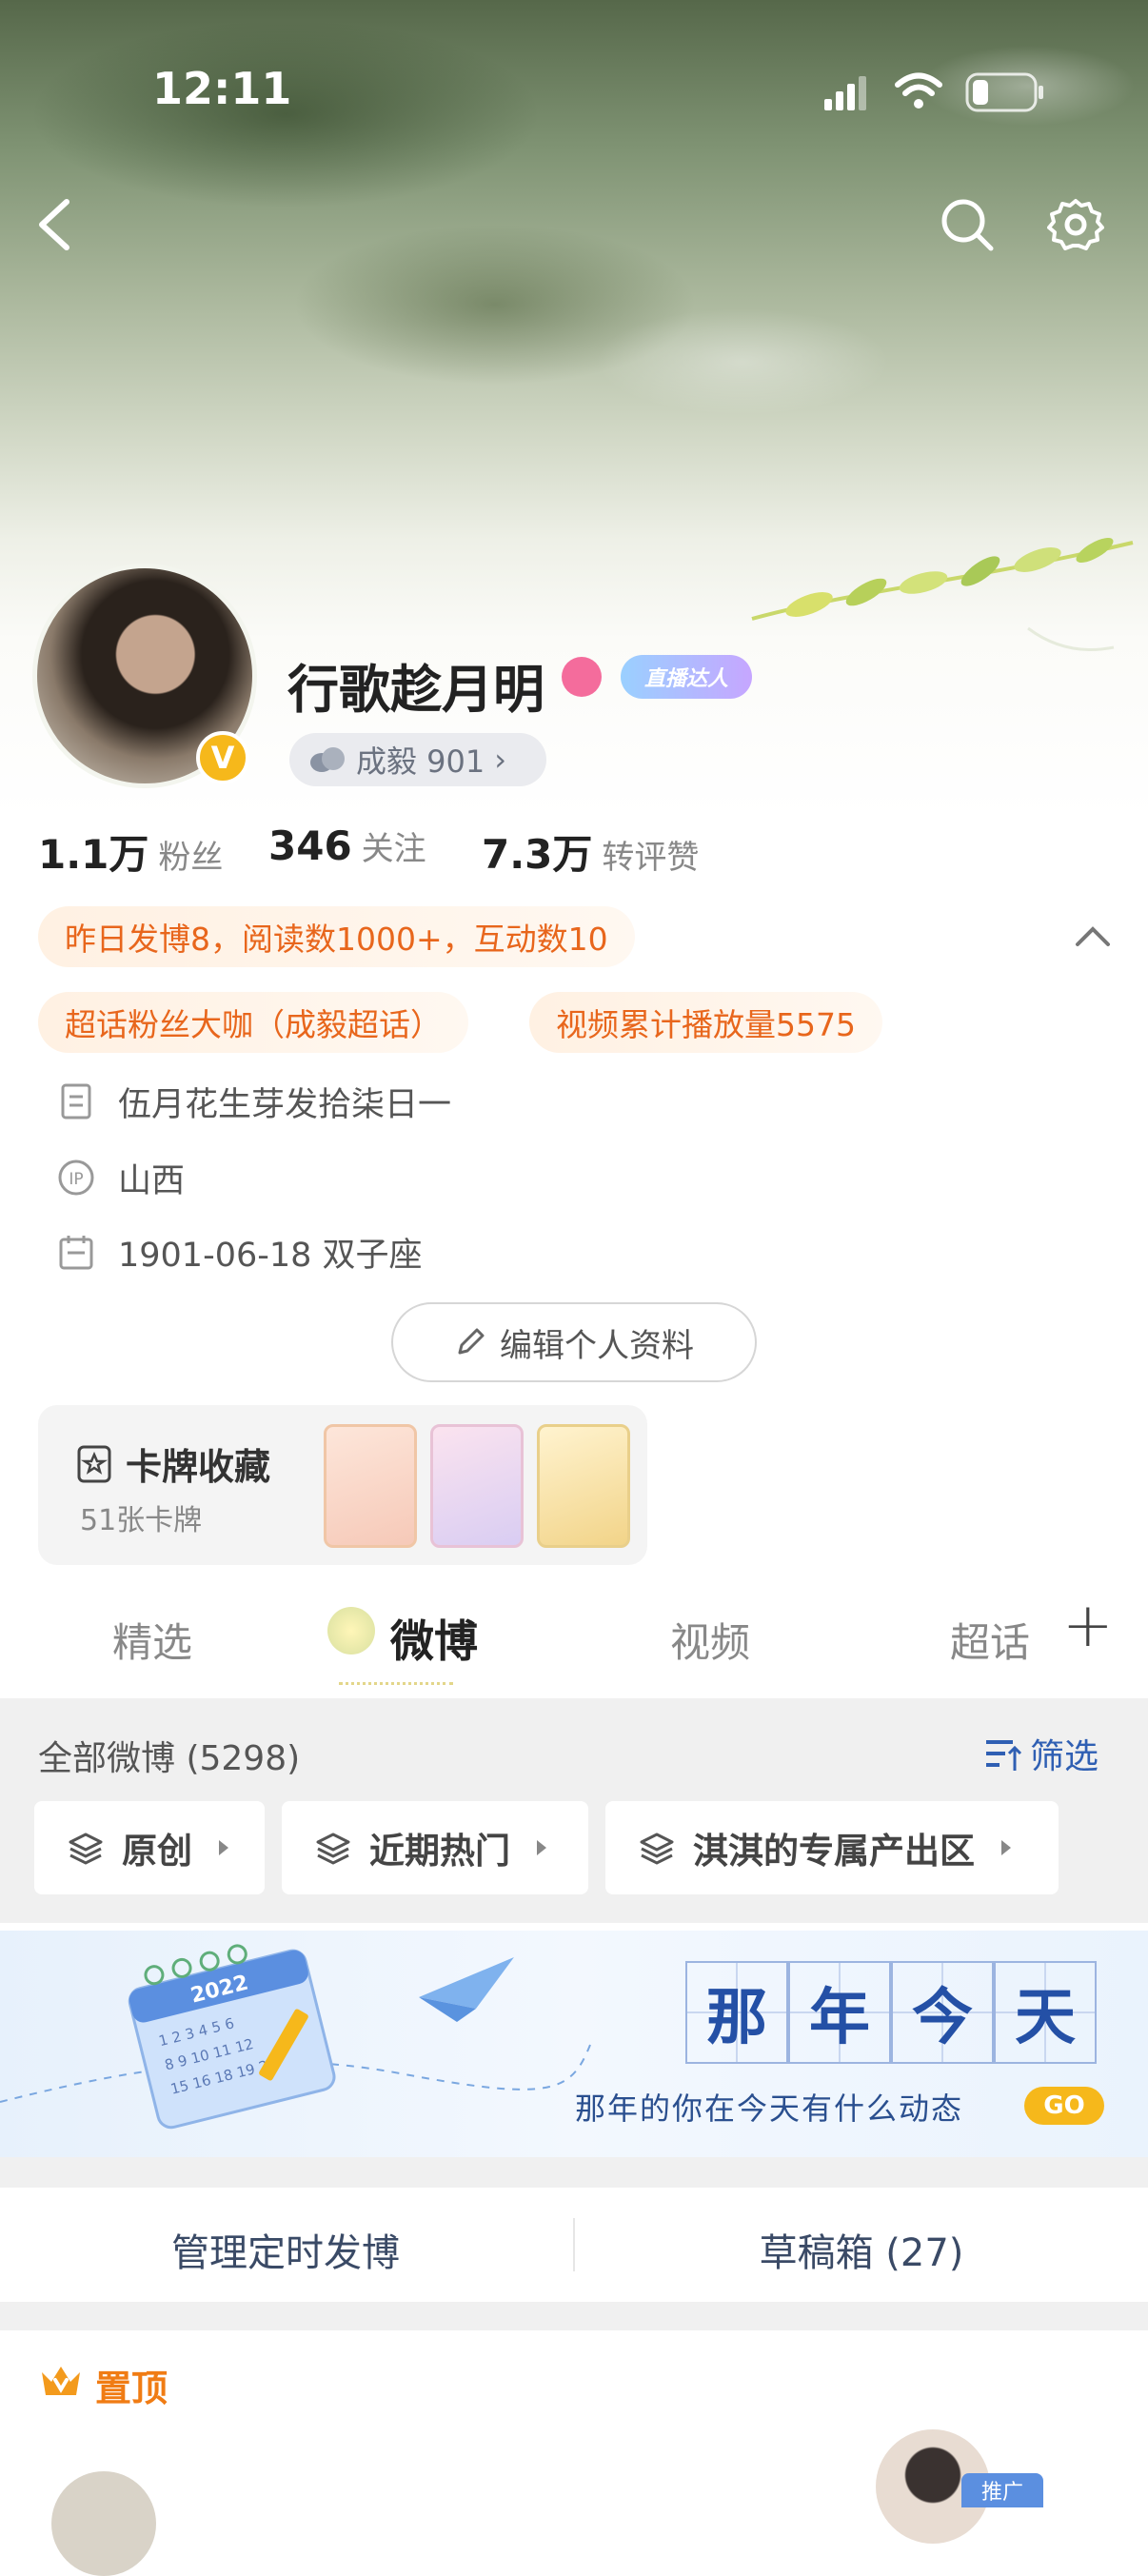 The height and width of the screenshot is (2576, 1148). Describe the element at coordinates (415, 690) in the screenshot. I see `username: 行歌趁月明` at that location.